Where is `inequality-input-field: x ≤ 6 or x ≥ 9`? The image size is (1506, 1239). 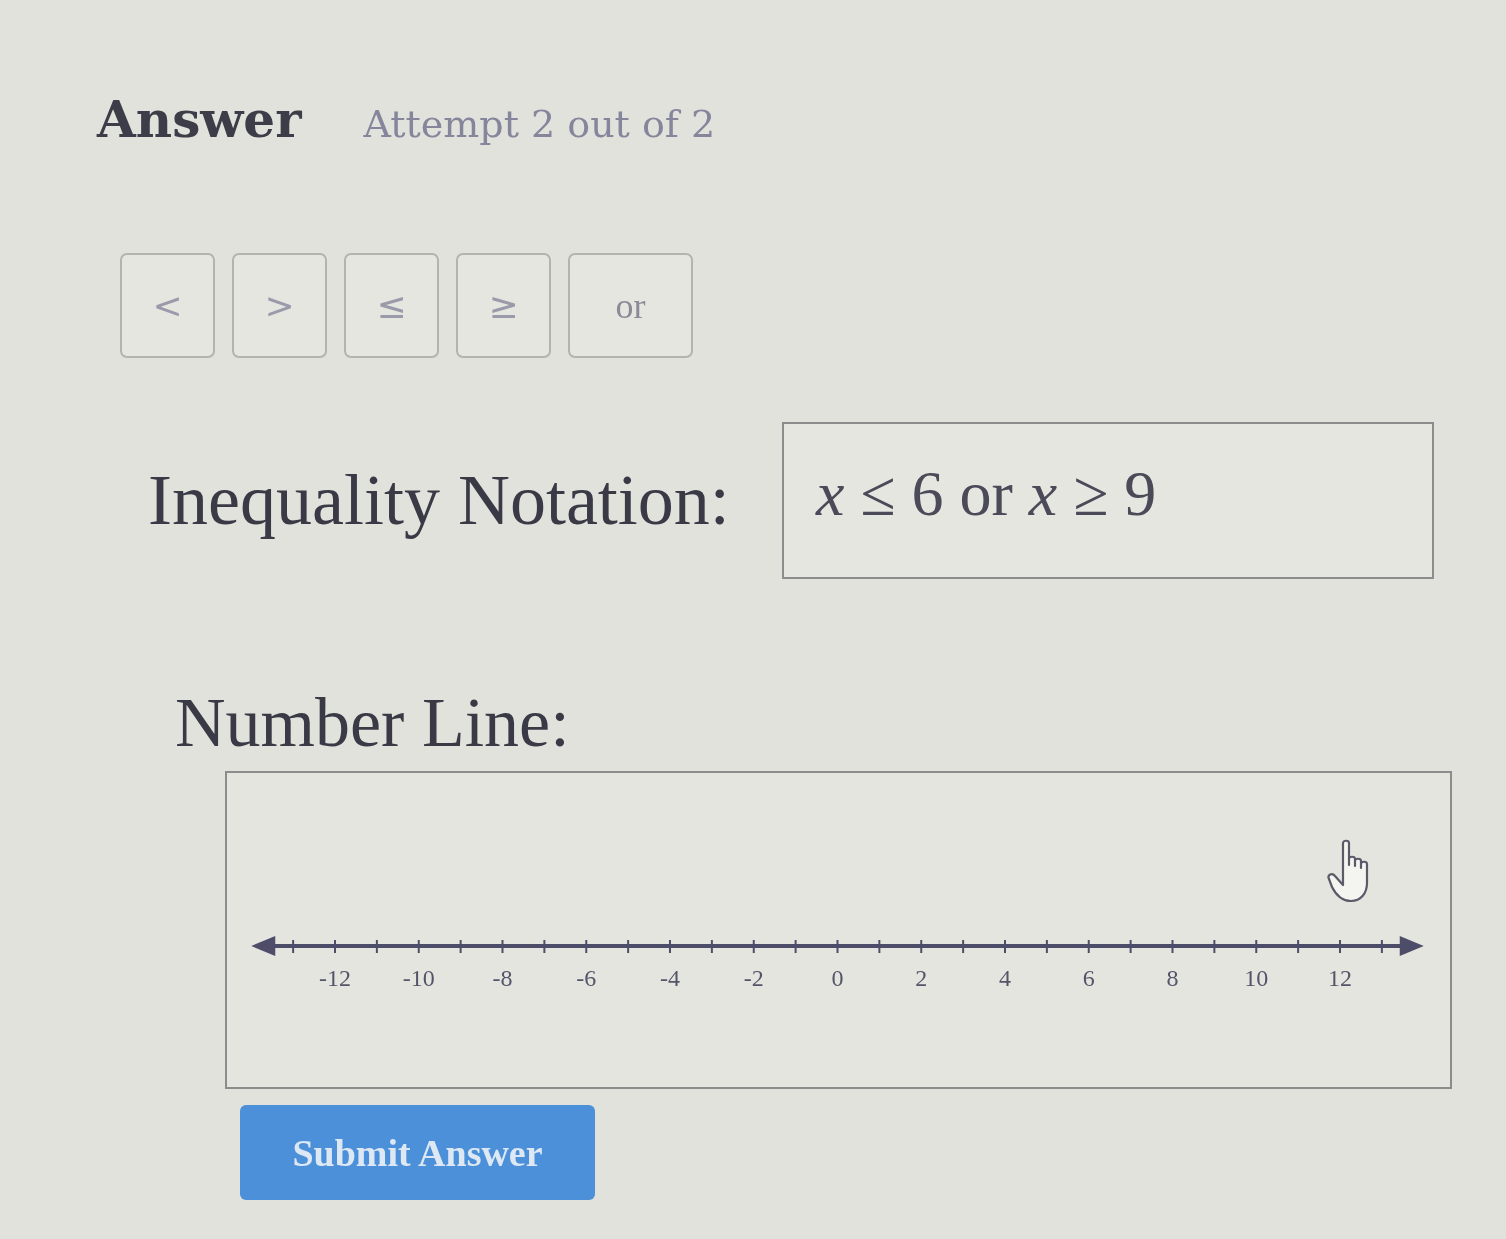 inequality-input-field: x ≤ 6 or x ≥ 9 is located at coordinates (1107, 500).